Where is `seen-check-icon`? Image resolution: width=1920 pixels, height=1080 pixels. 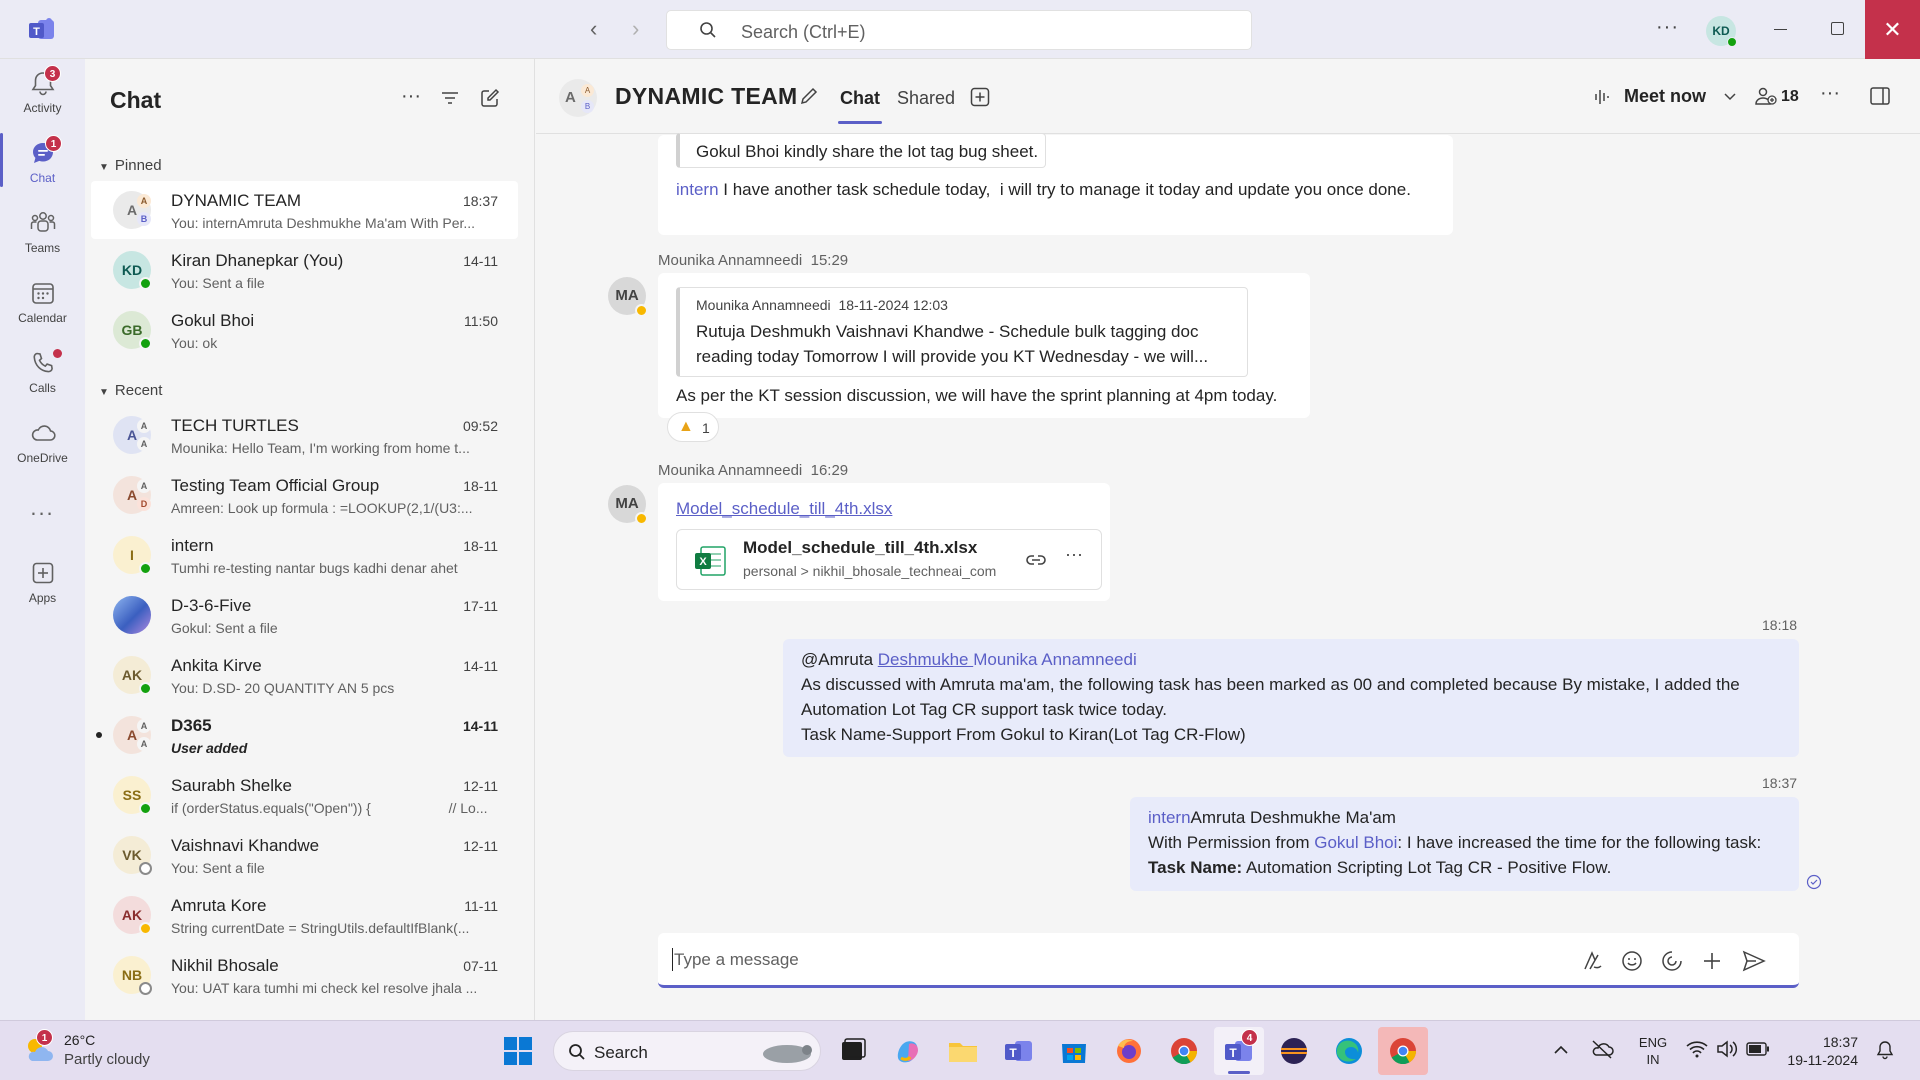 seen-check-icon is located at coordinates (1814, 882).